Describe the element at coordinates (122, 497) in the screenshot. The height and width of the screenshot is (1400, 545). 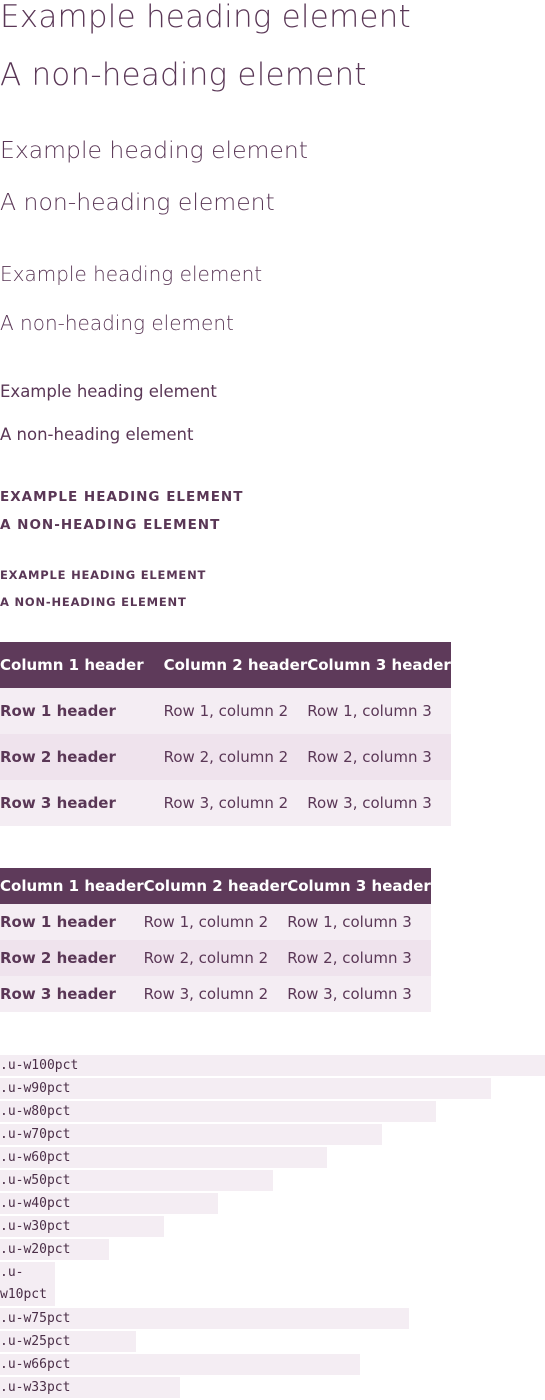
I see `heading-sample-5: Example heading element` at that location.